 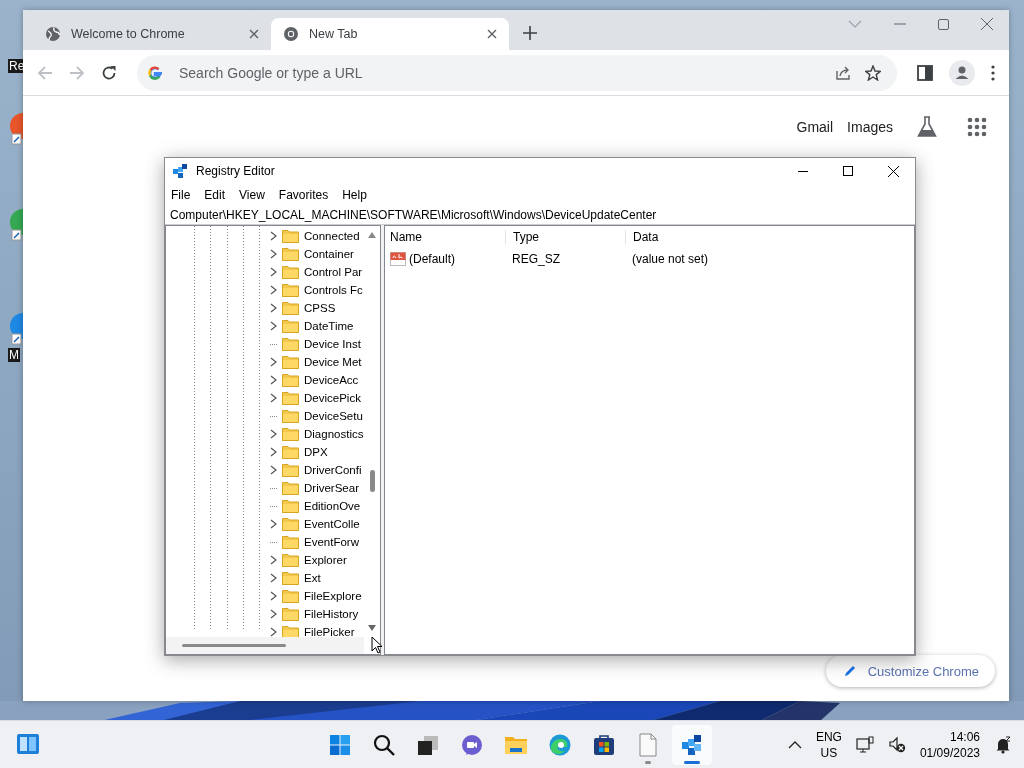 I want to click on tree-item: Device Met, so click(x=333, y=362).